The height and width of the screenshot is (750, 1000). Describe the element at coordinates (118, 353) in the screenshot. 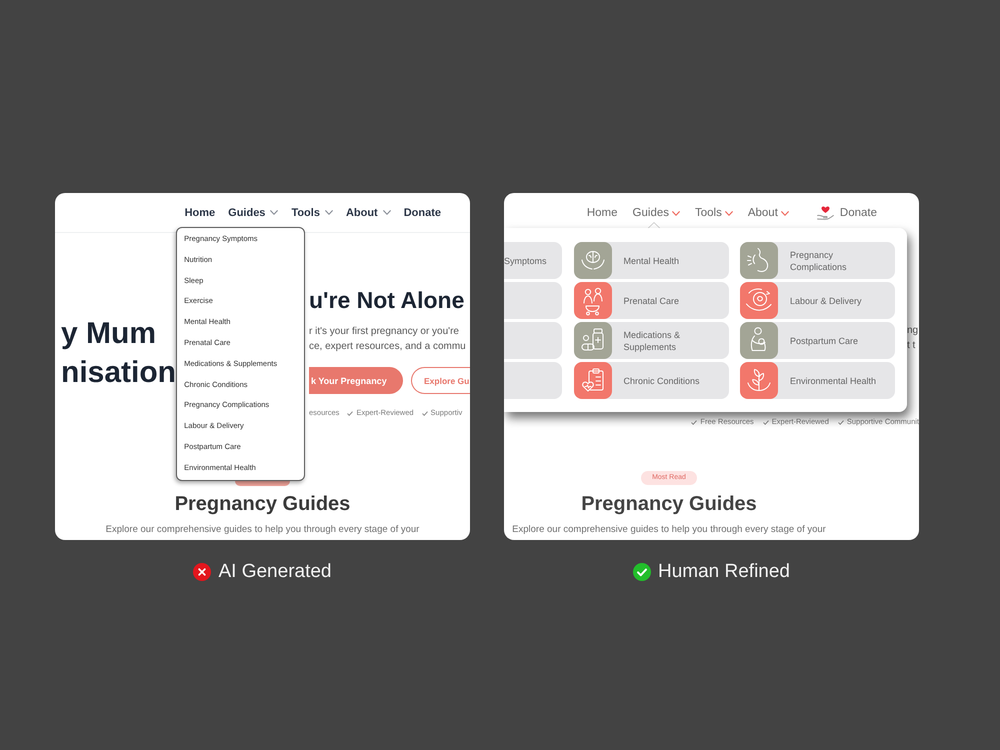

I see `hero-title: y Mum nisation` at that location.